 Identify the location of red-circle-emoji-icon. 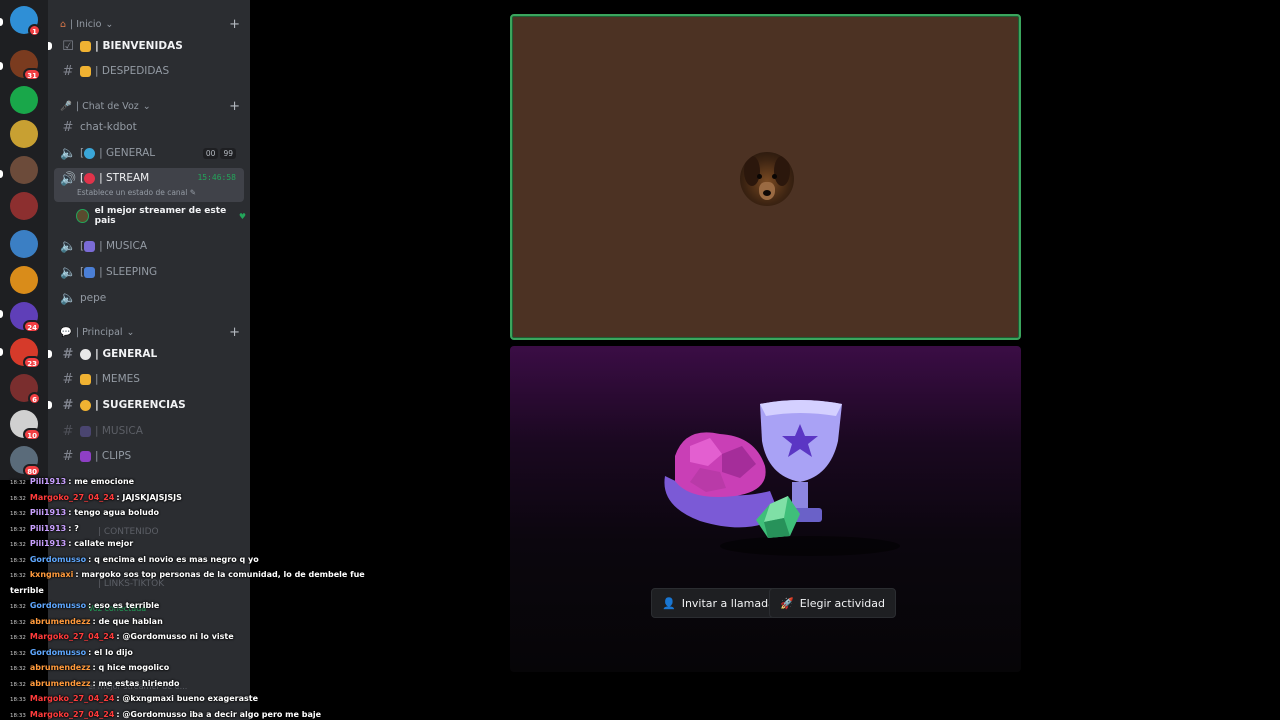
(90, 178).